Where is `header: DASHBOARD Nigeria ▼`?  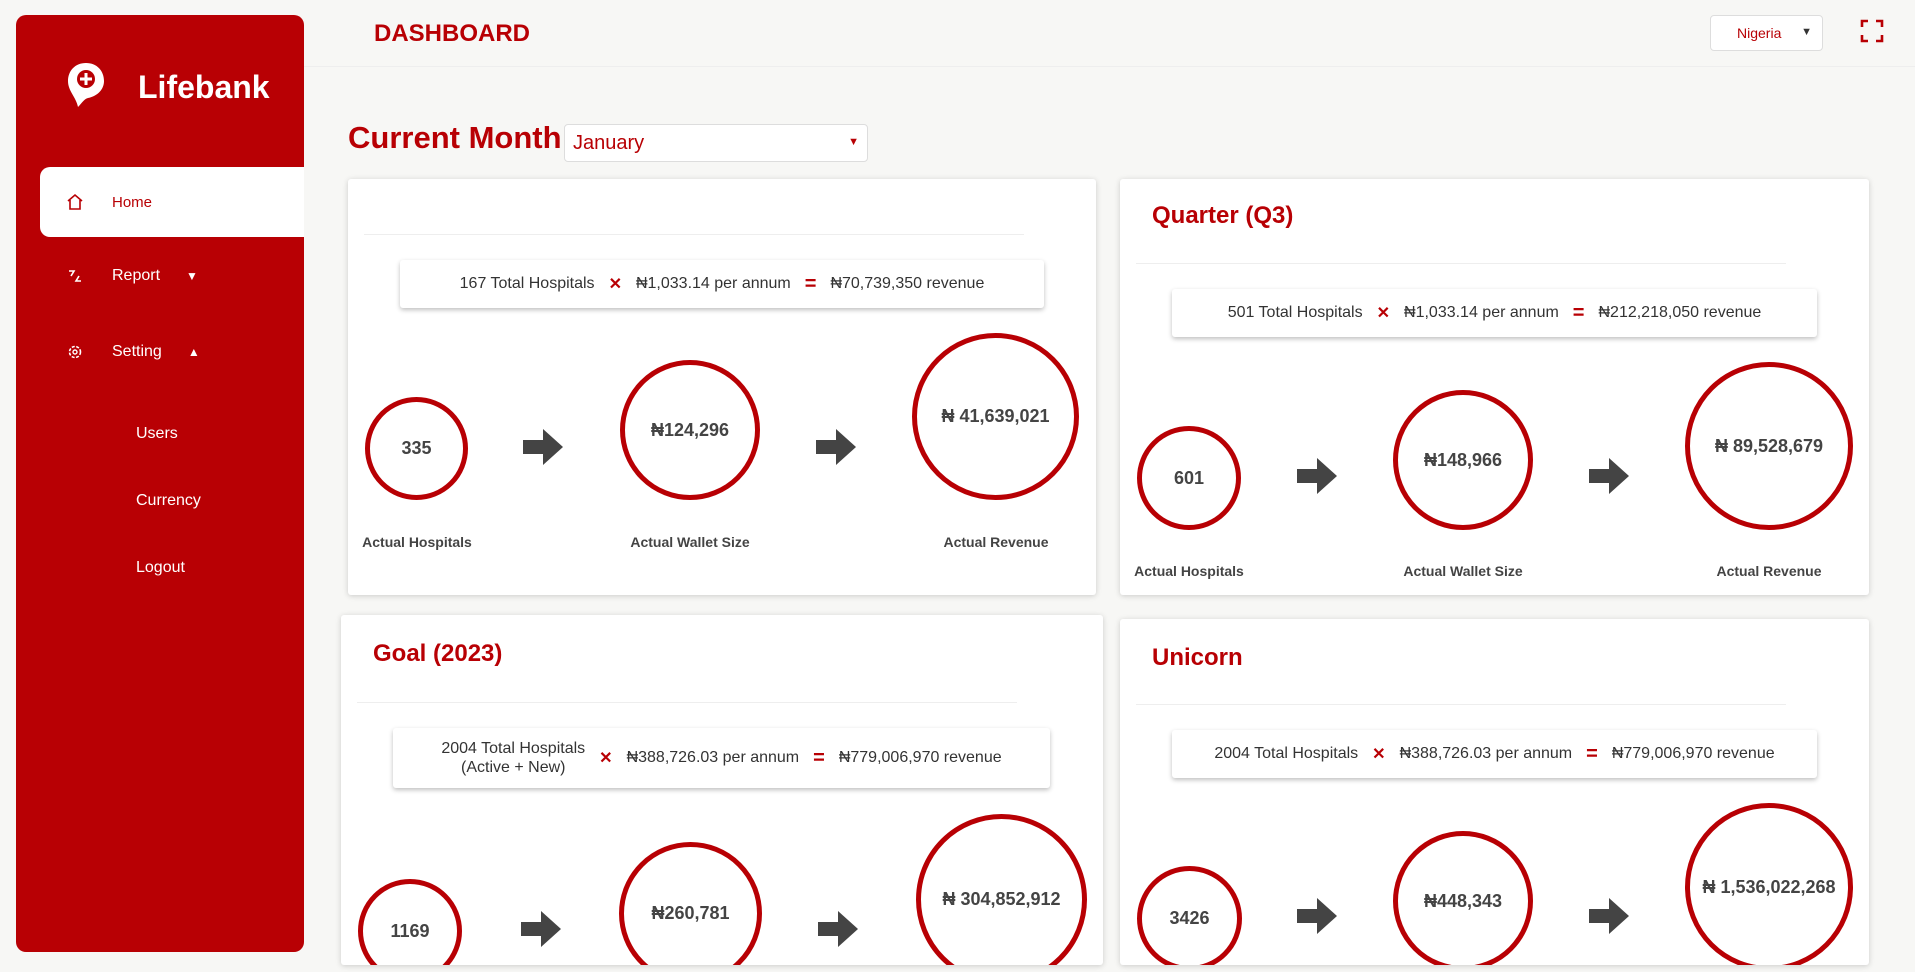 header: DASHBOARD Nigeria ▼ is located at coordinates (1109, 33).